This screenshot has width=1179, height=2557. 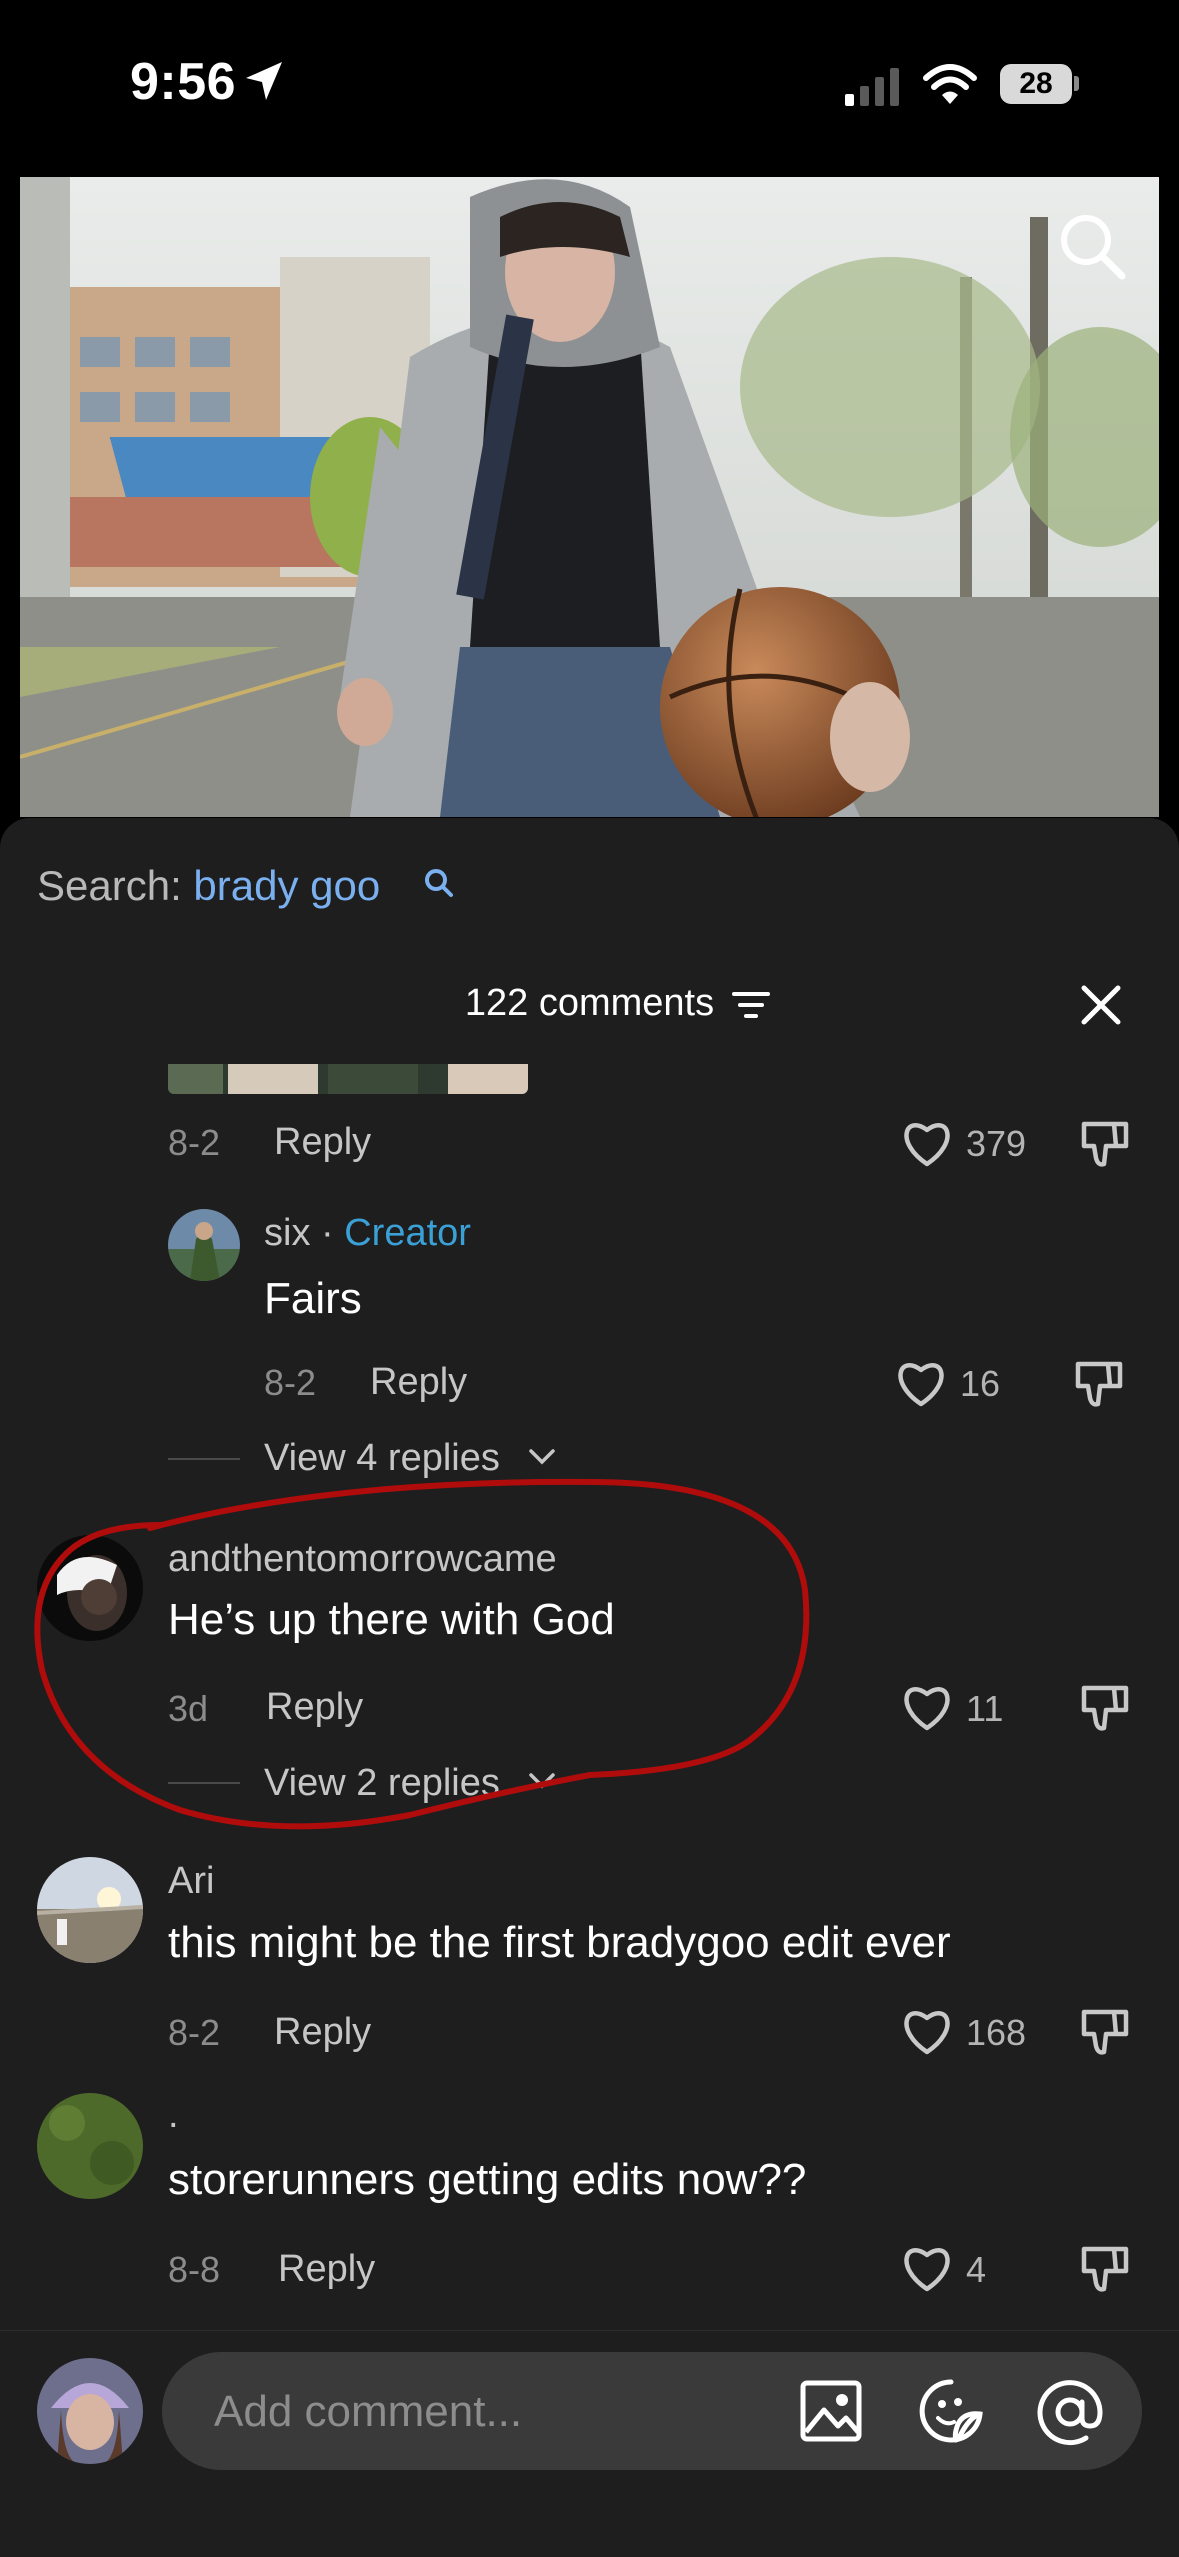 I want to click on wifi-icon, so click(x=950, y=84).